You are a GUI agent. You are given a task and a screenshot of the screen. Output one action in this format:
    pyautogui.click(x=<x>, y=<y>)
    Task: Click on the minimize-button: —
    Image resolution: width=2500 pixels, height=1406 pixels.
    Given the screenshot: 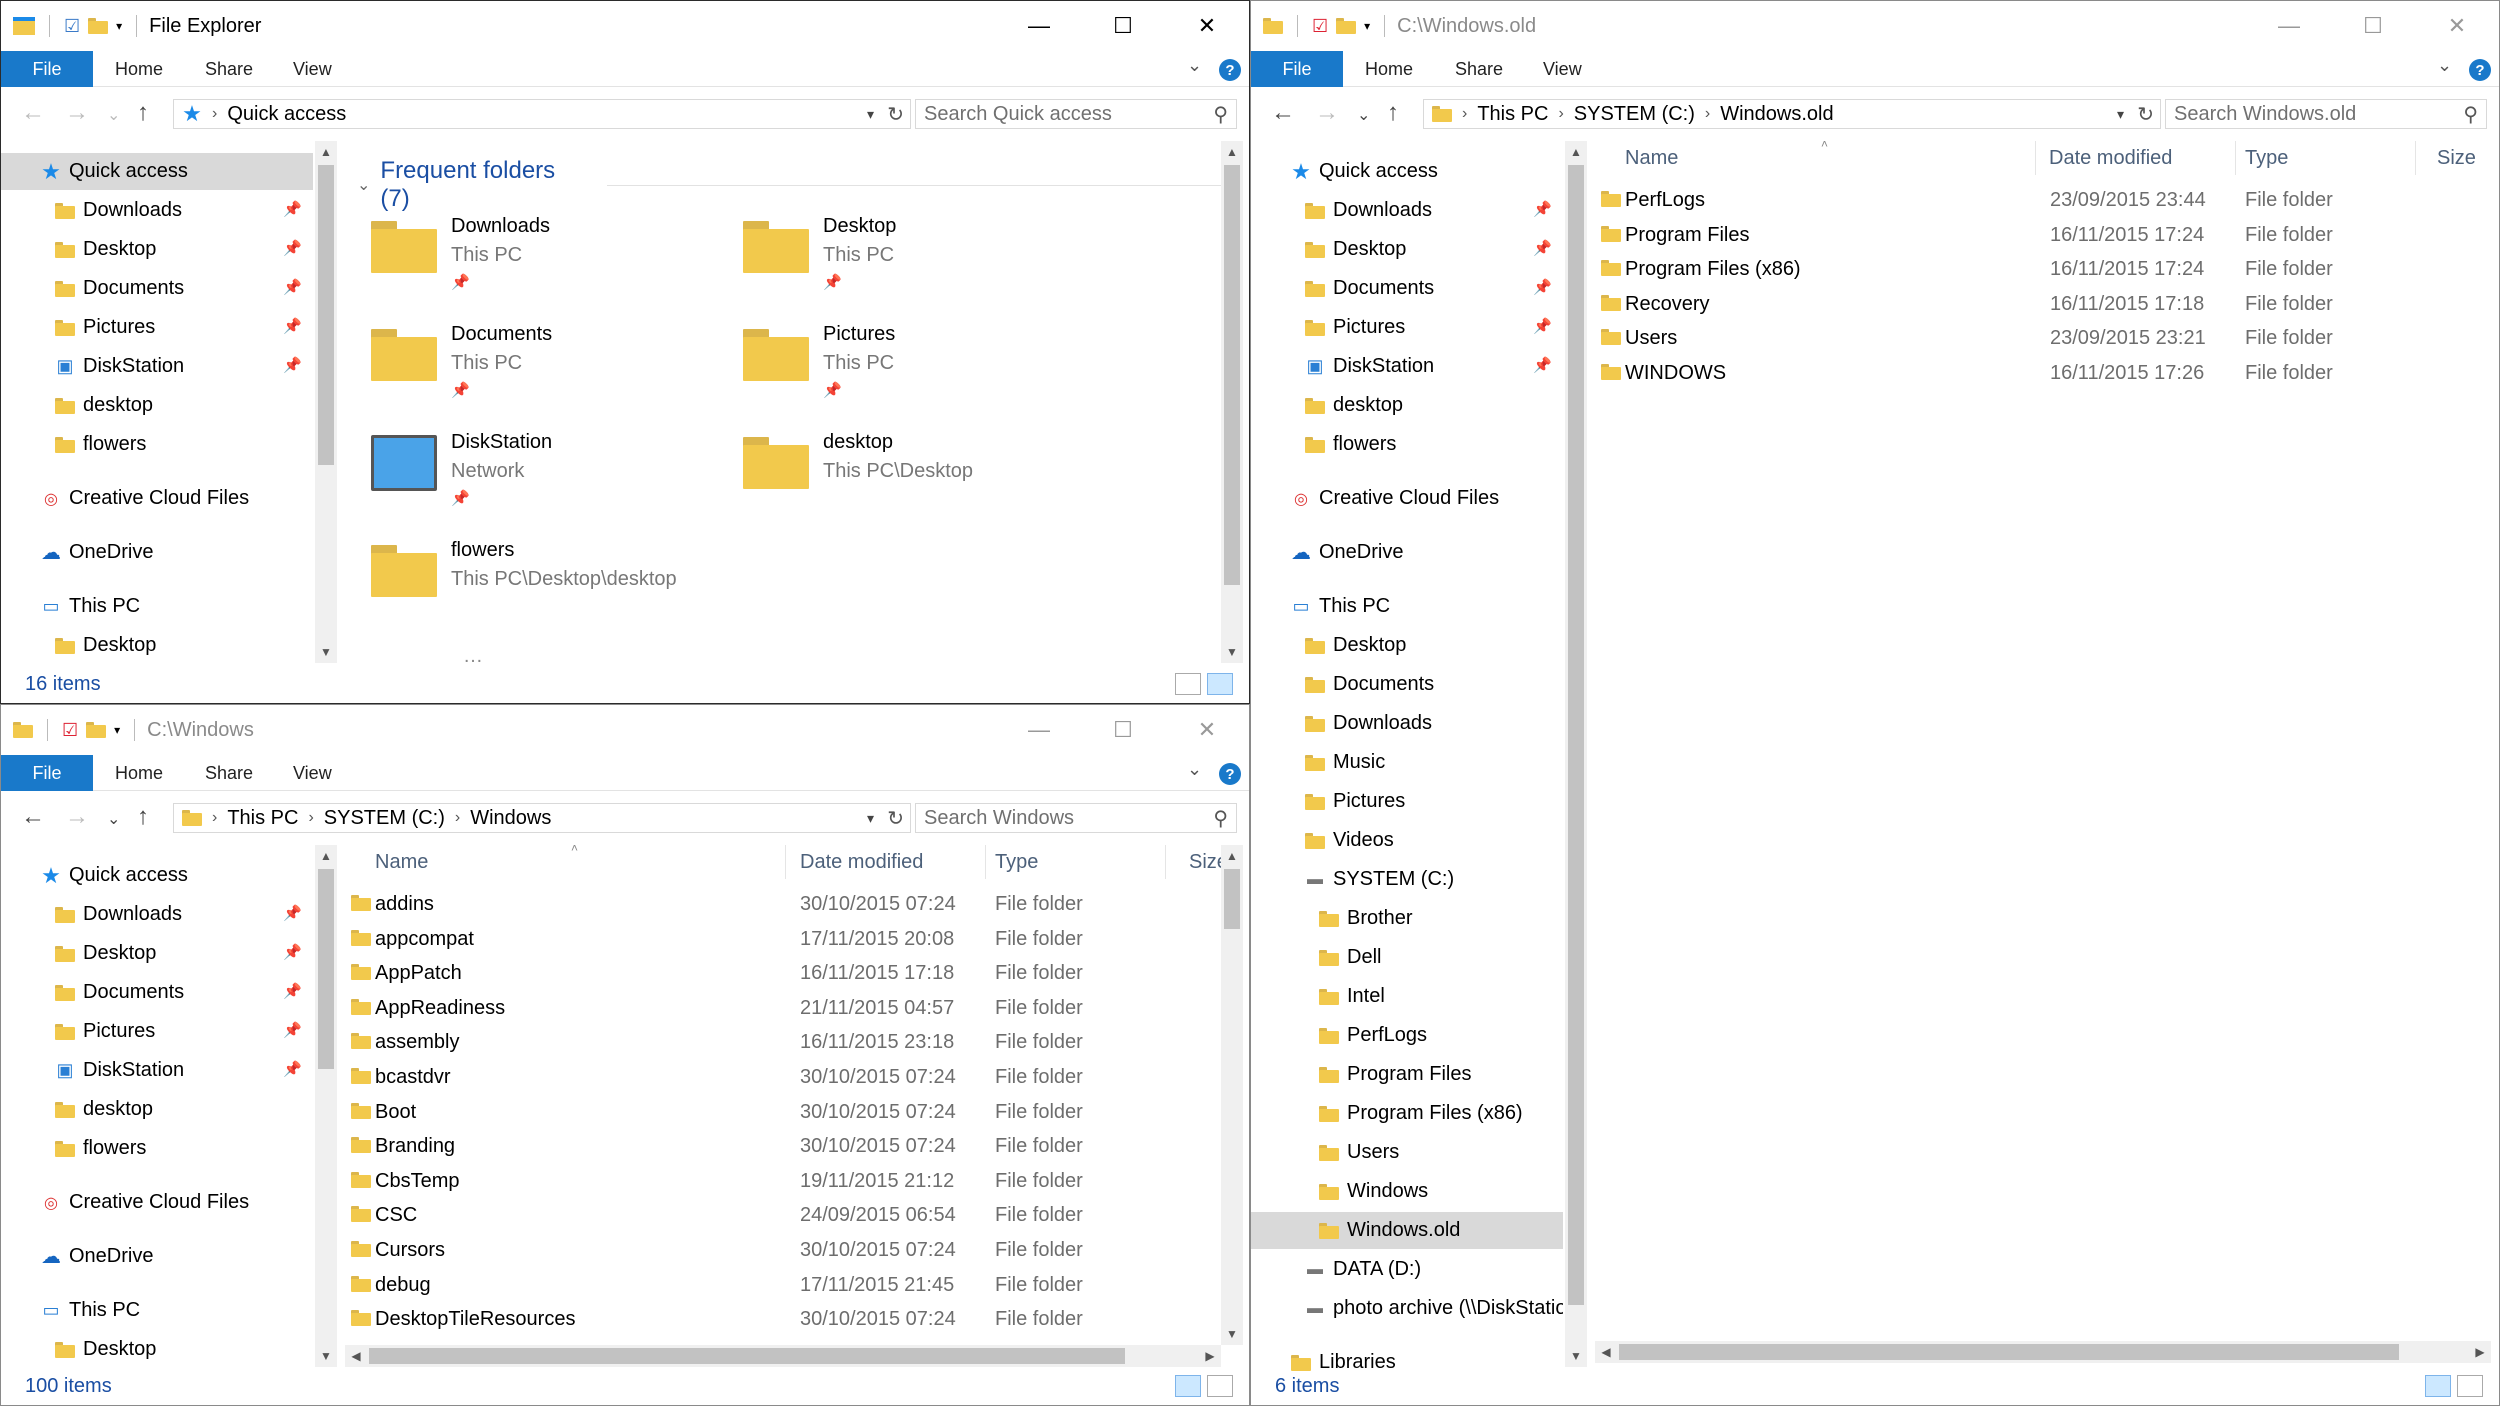 What is the action you would take?
    pyautogui.click(x=1039, y=26)
    